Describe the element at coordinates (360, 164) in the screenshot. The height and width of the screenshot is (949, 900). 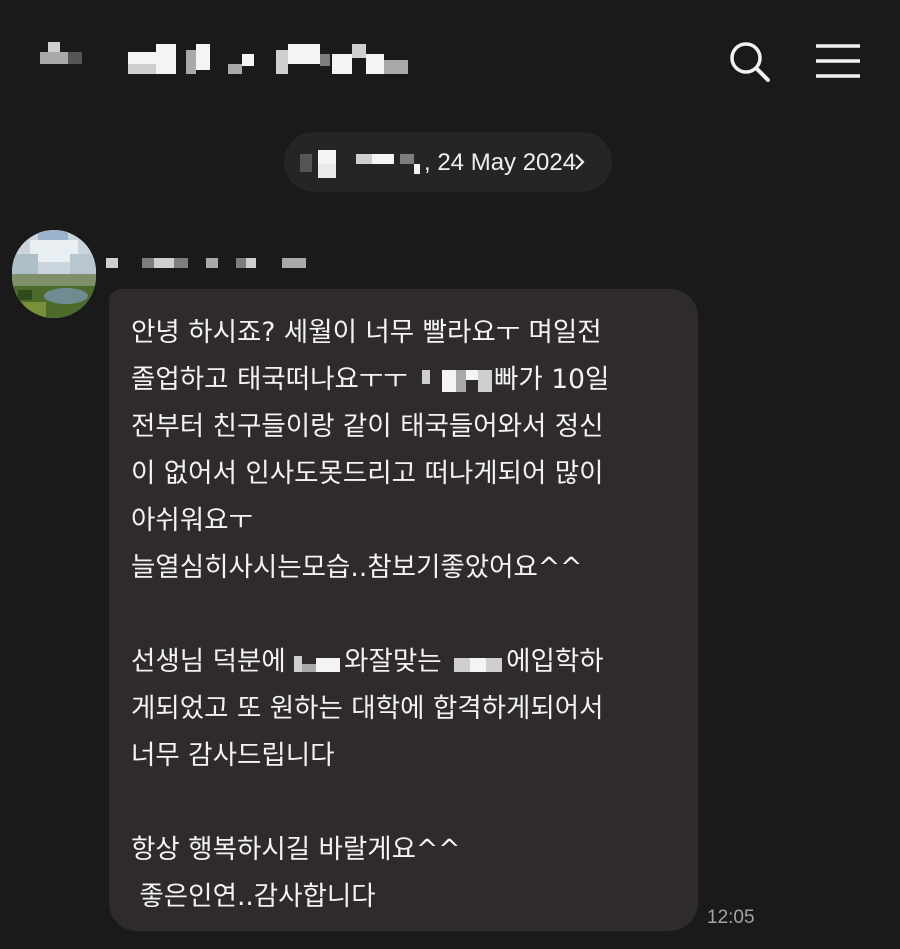
I see `date-redacted` at that location.